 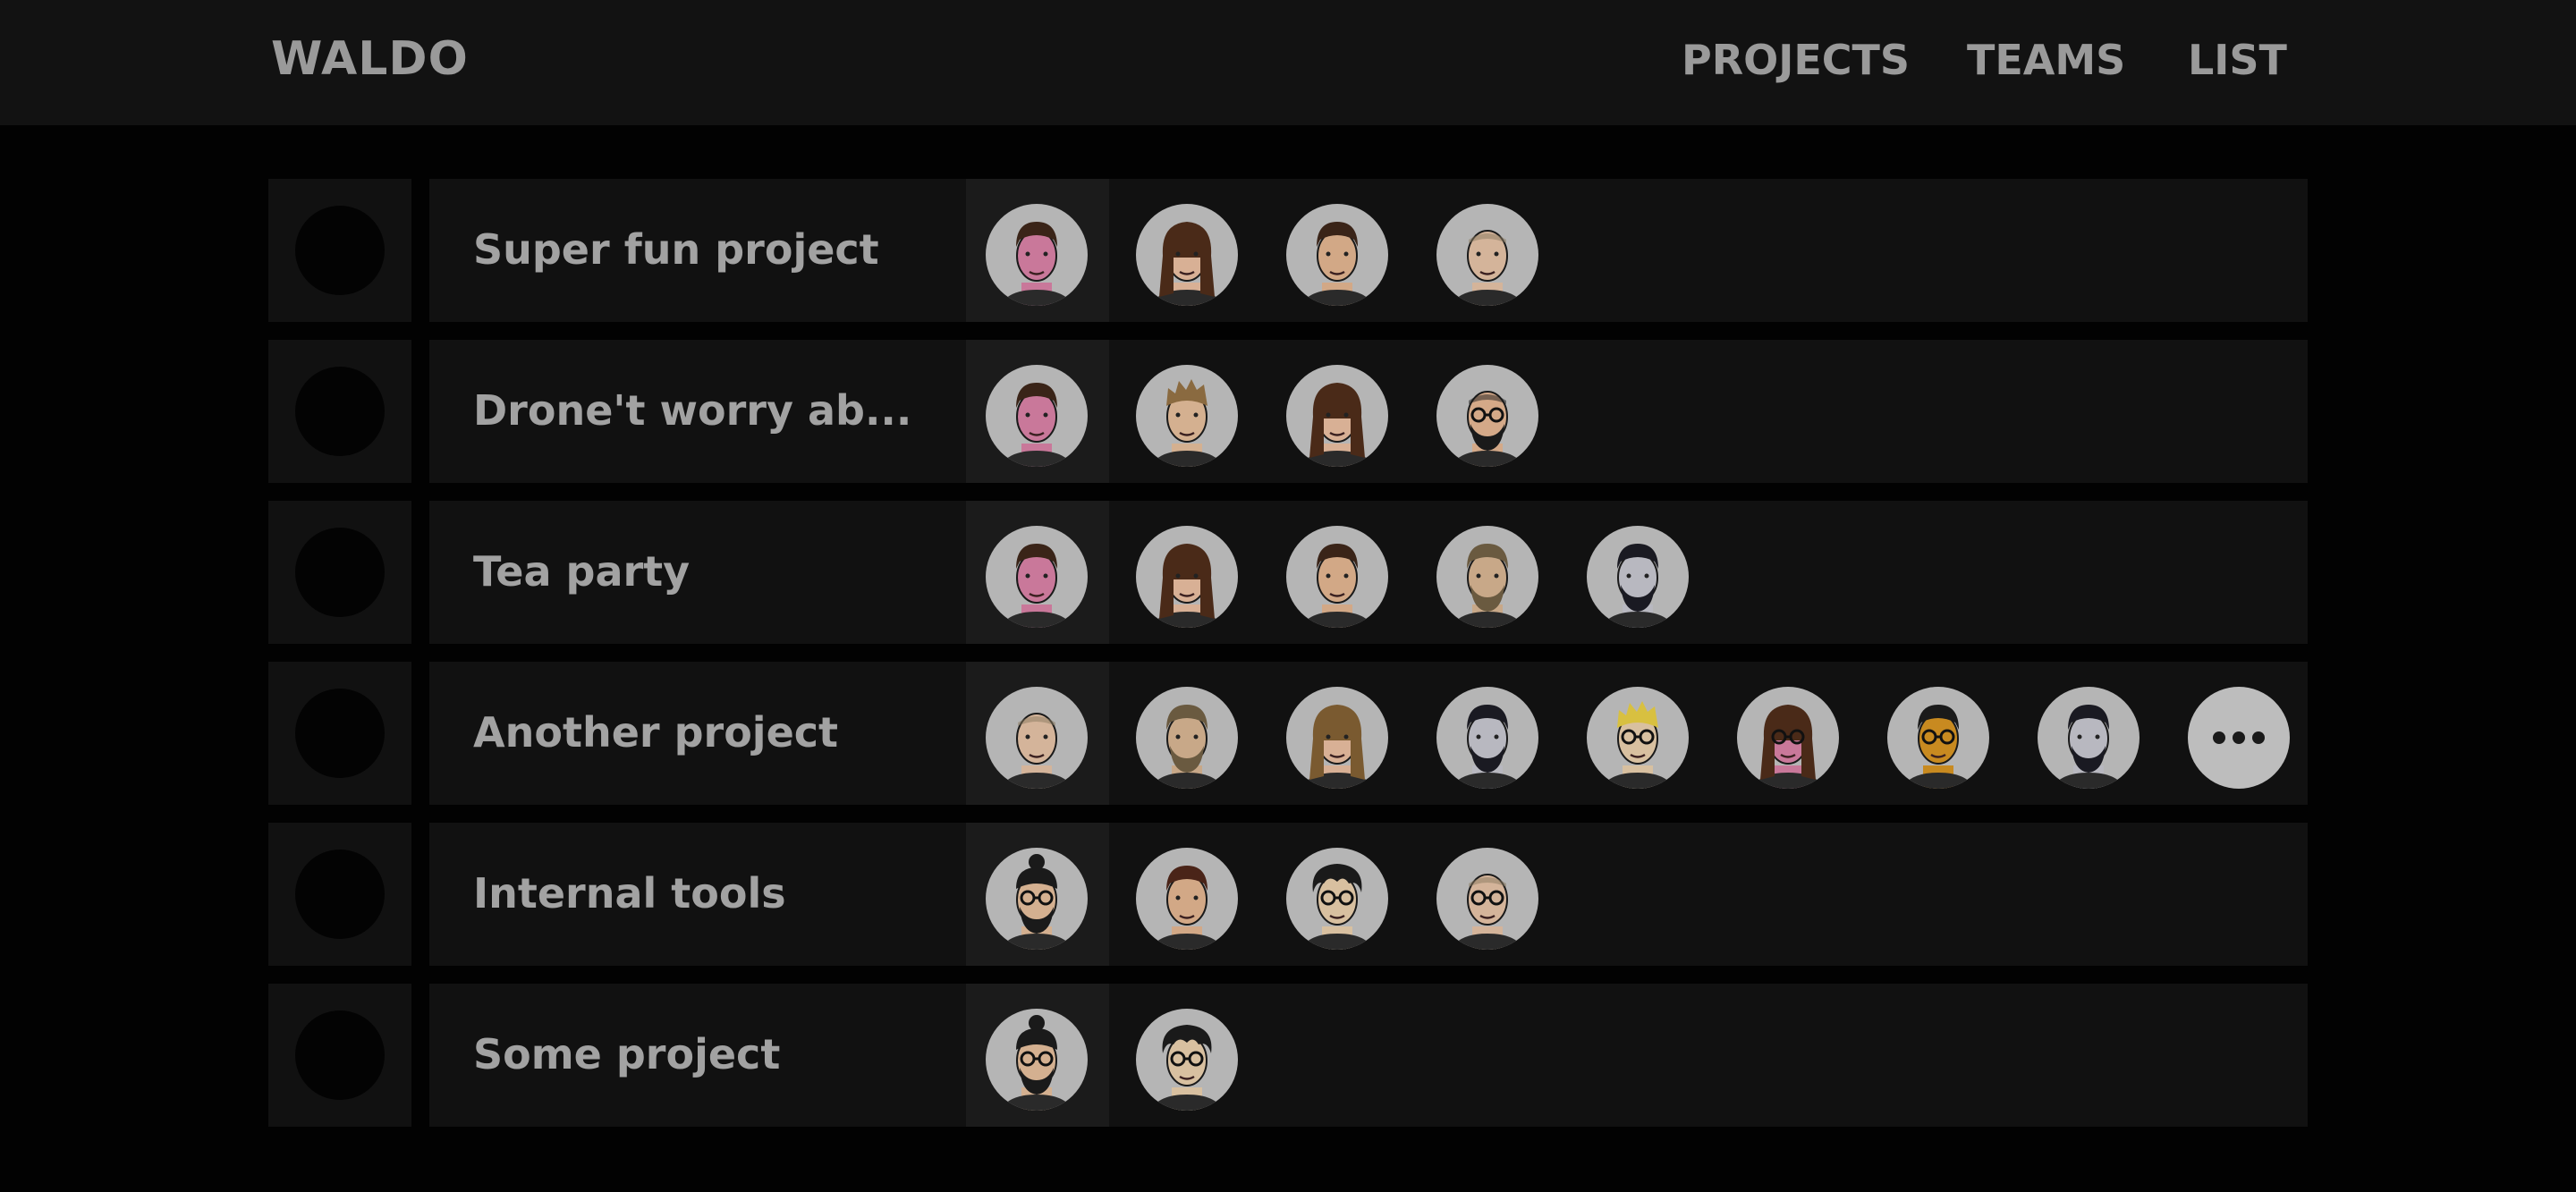 I want to click on project-row: Another project, so click(x=1288, y=733).